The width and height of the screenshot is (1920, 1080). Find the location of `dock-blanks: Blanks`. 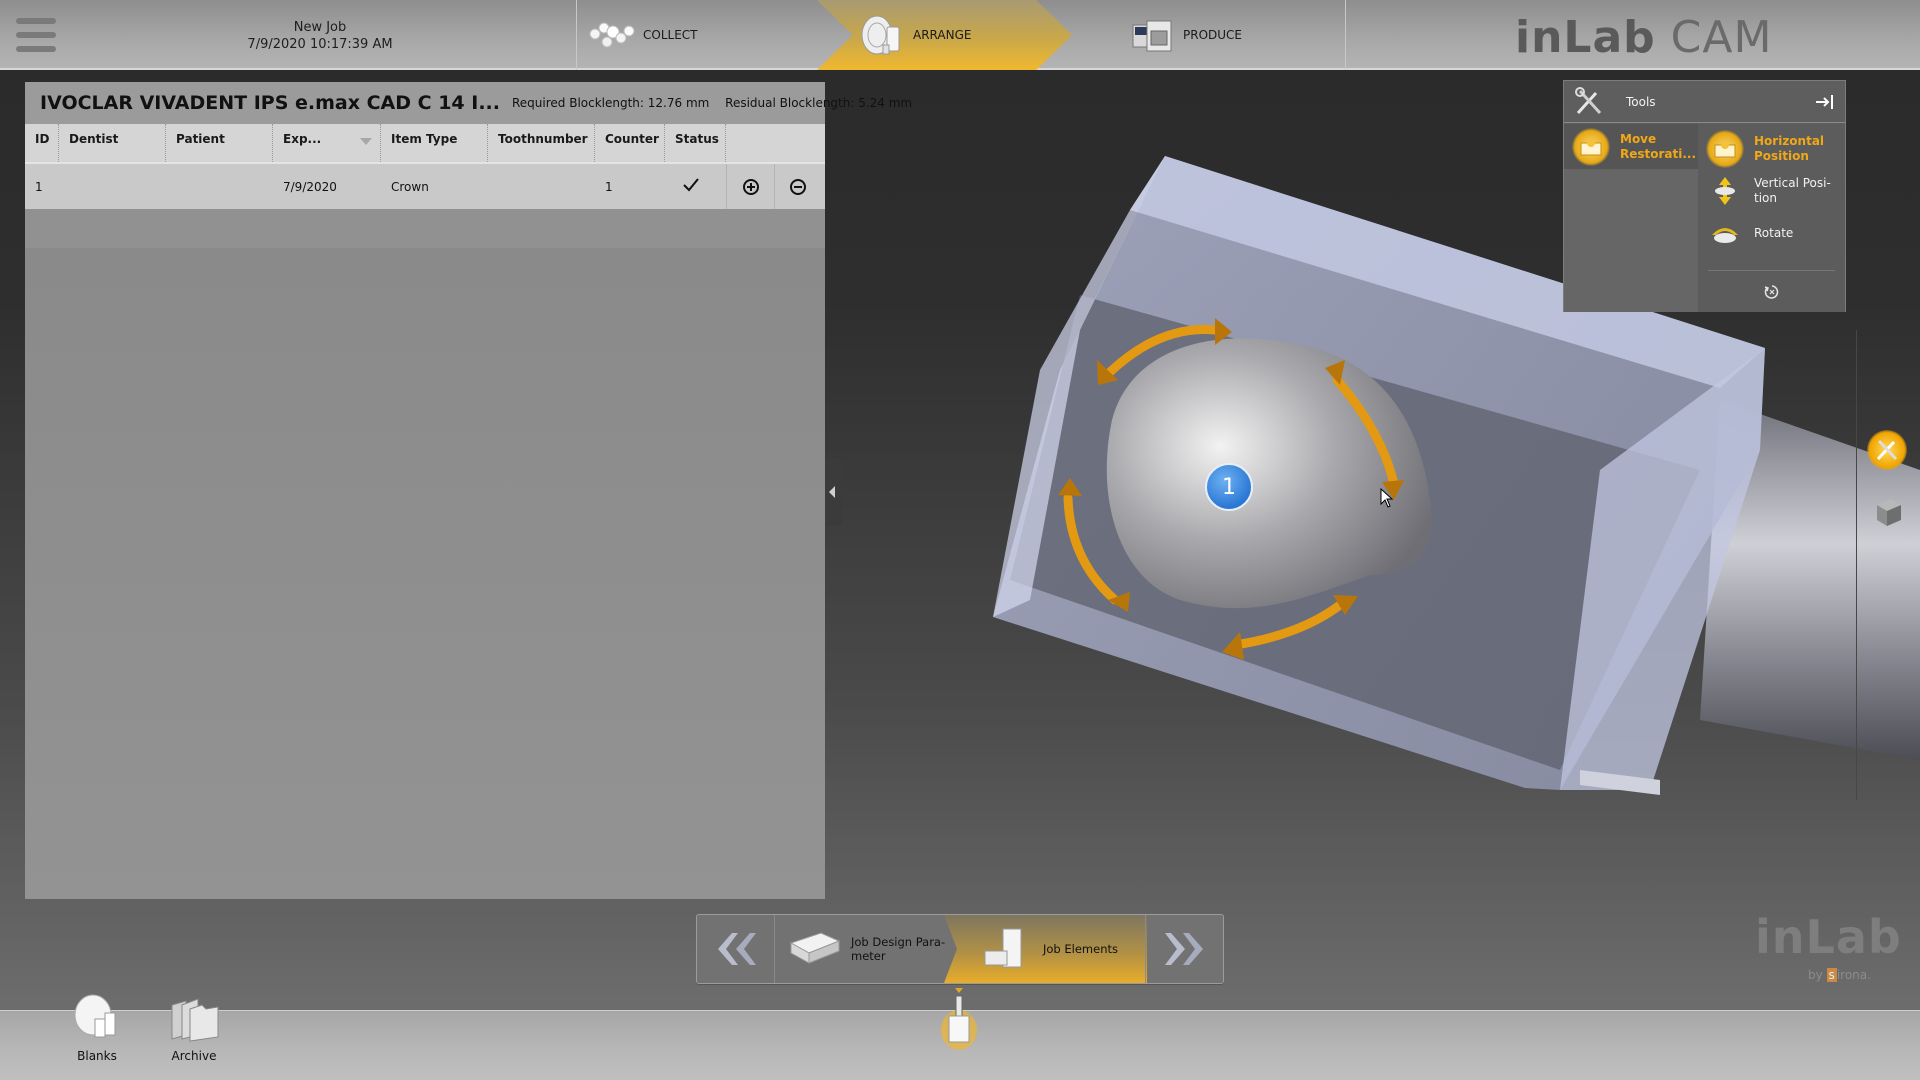

dock-blanks: Blanks is located at coordinates (97, 1028).